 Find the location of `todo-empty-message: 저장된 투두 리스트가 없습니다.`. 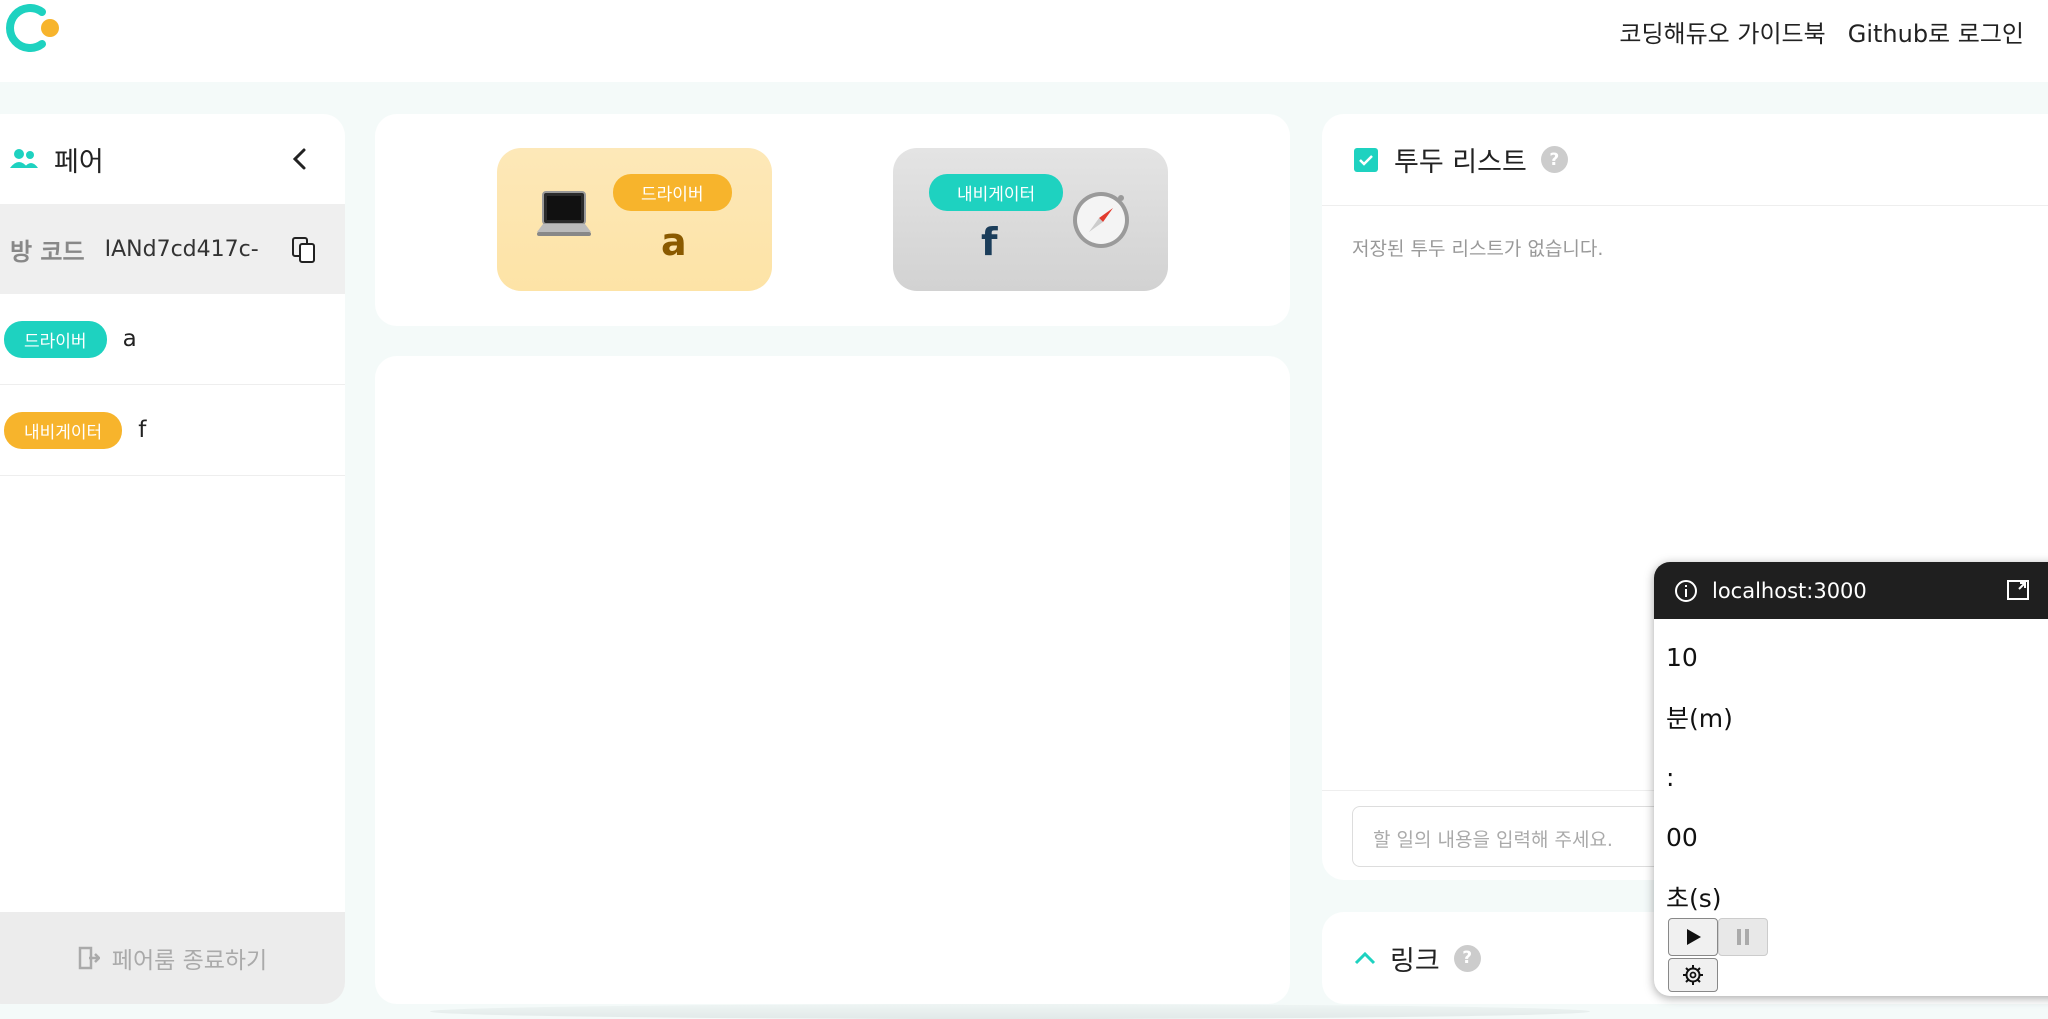

todo-empty-message: 저장된 투두 리스트가 없습니다. is located at coordinates (1478, 249).